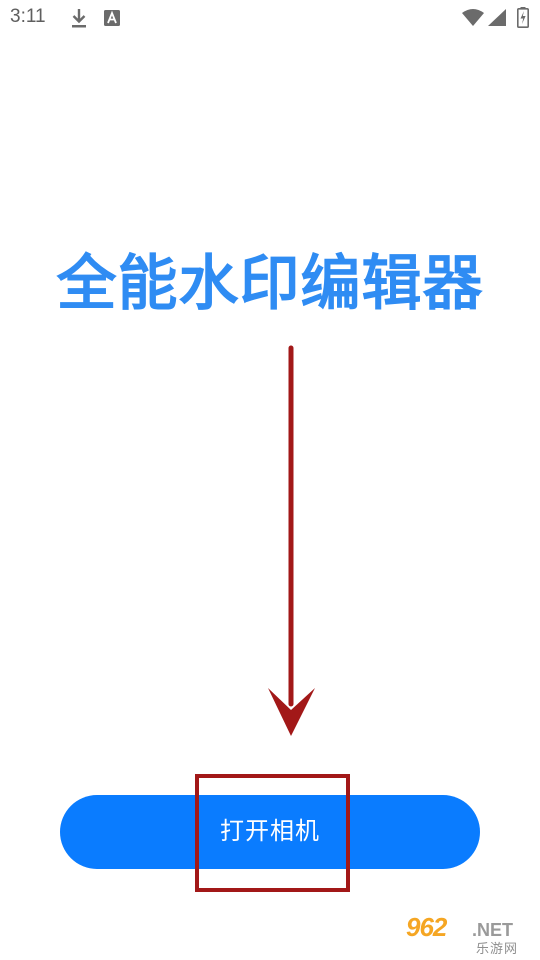 The height and width of the screenshot is (960, 540). I want to click on cell-signal-icon, so click(497, 17).